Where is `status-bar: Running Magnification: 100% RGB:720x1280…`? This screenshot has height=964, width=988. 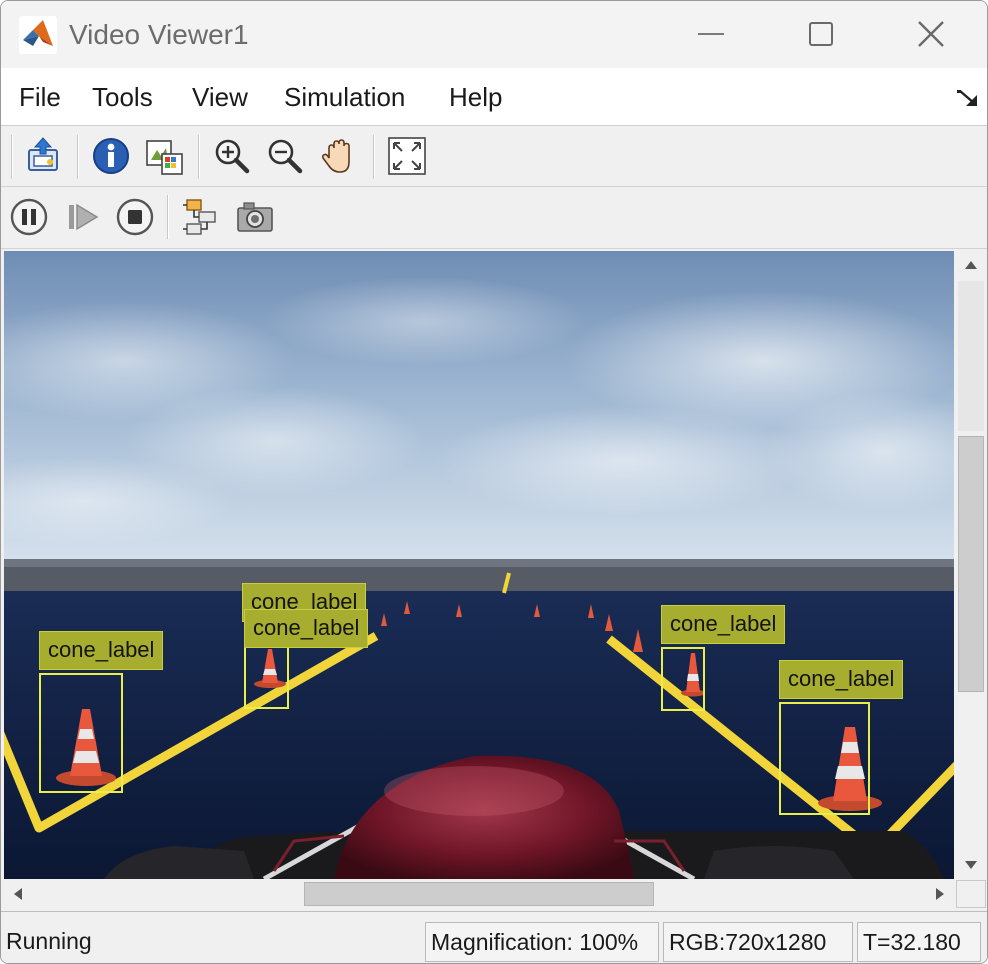 status-bar: Running Magnification: 100% RGB:720x1280… is located at coordinates (494, 937).